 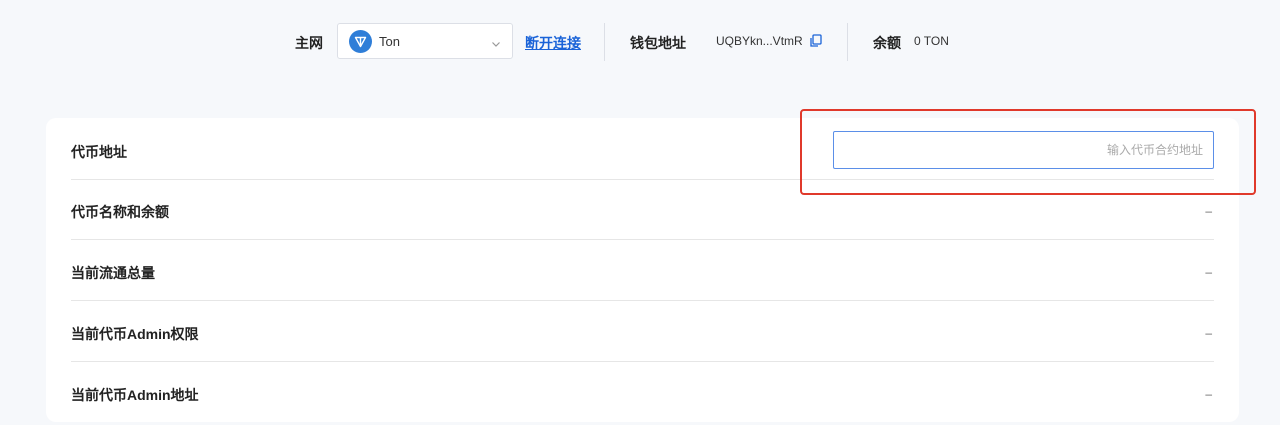 What do you see at coordinates (309, 43) in the screenshot?
I see `network-label: 主网` at bounding box center [309, 43].